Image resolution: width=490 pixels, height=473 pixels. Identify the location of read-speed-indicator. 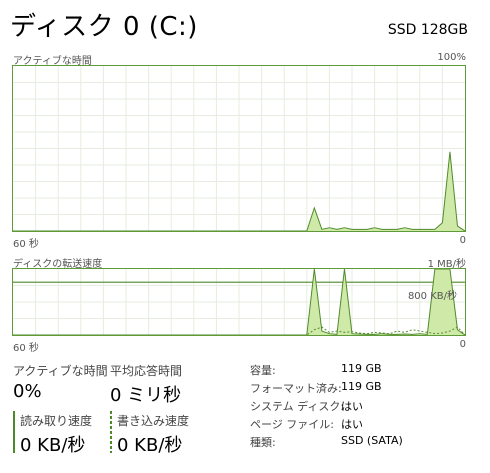
(14, 432).